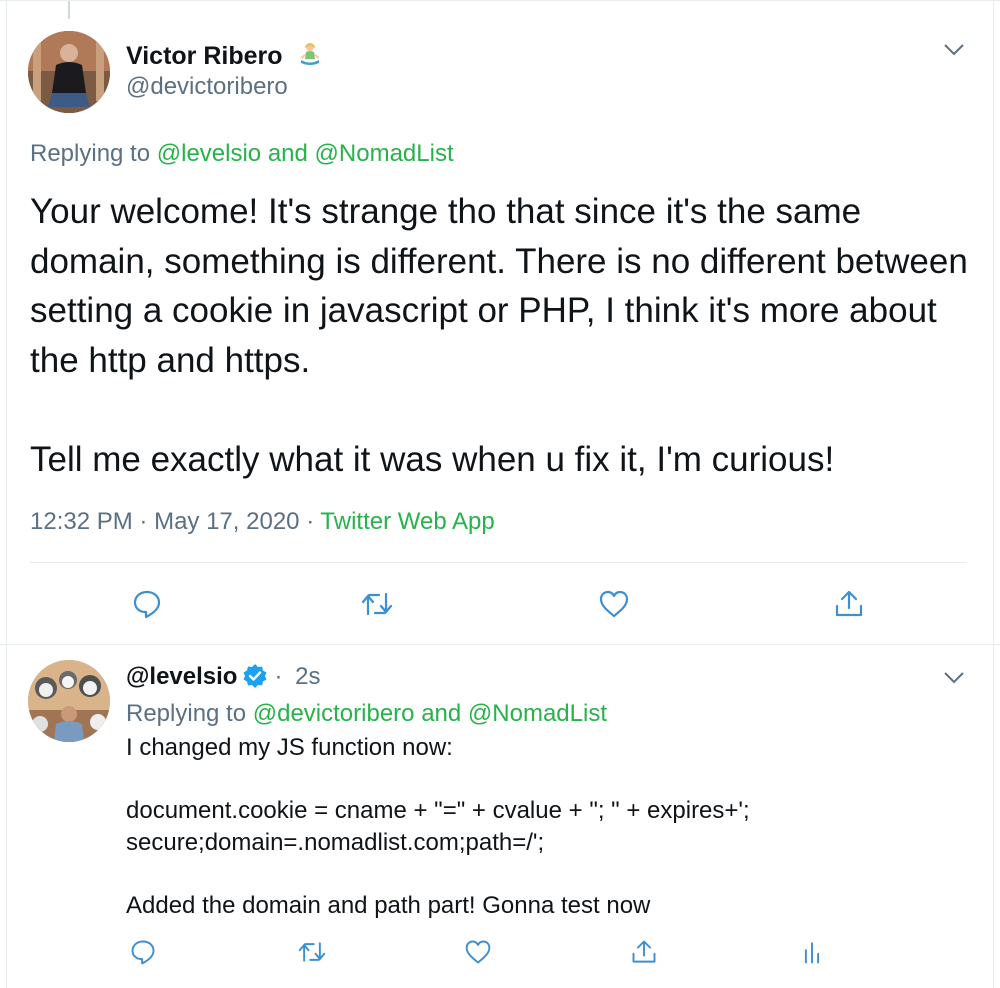 This screenshot has width=1000, height=988. I want to click on author-handle: @levelsio, so click(181, 676).